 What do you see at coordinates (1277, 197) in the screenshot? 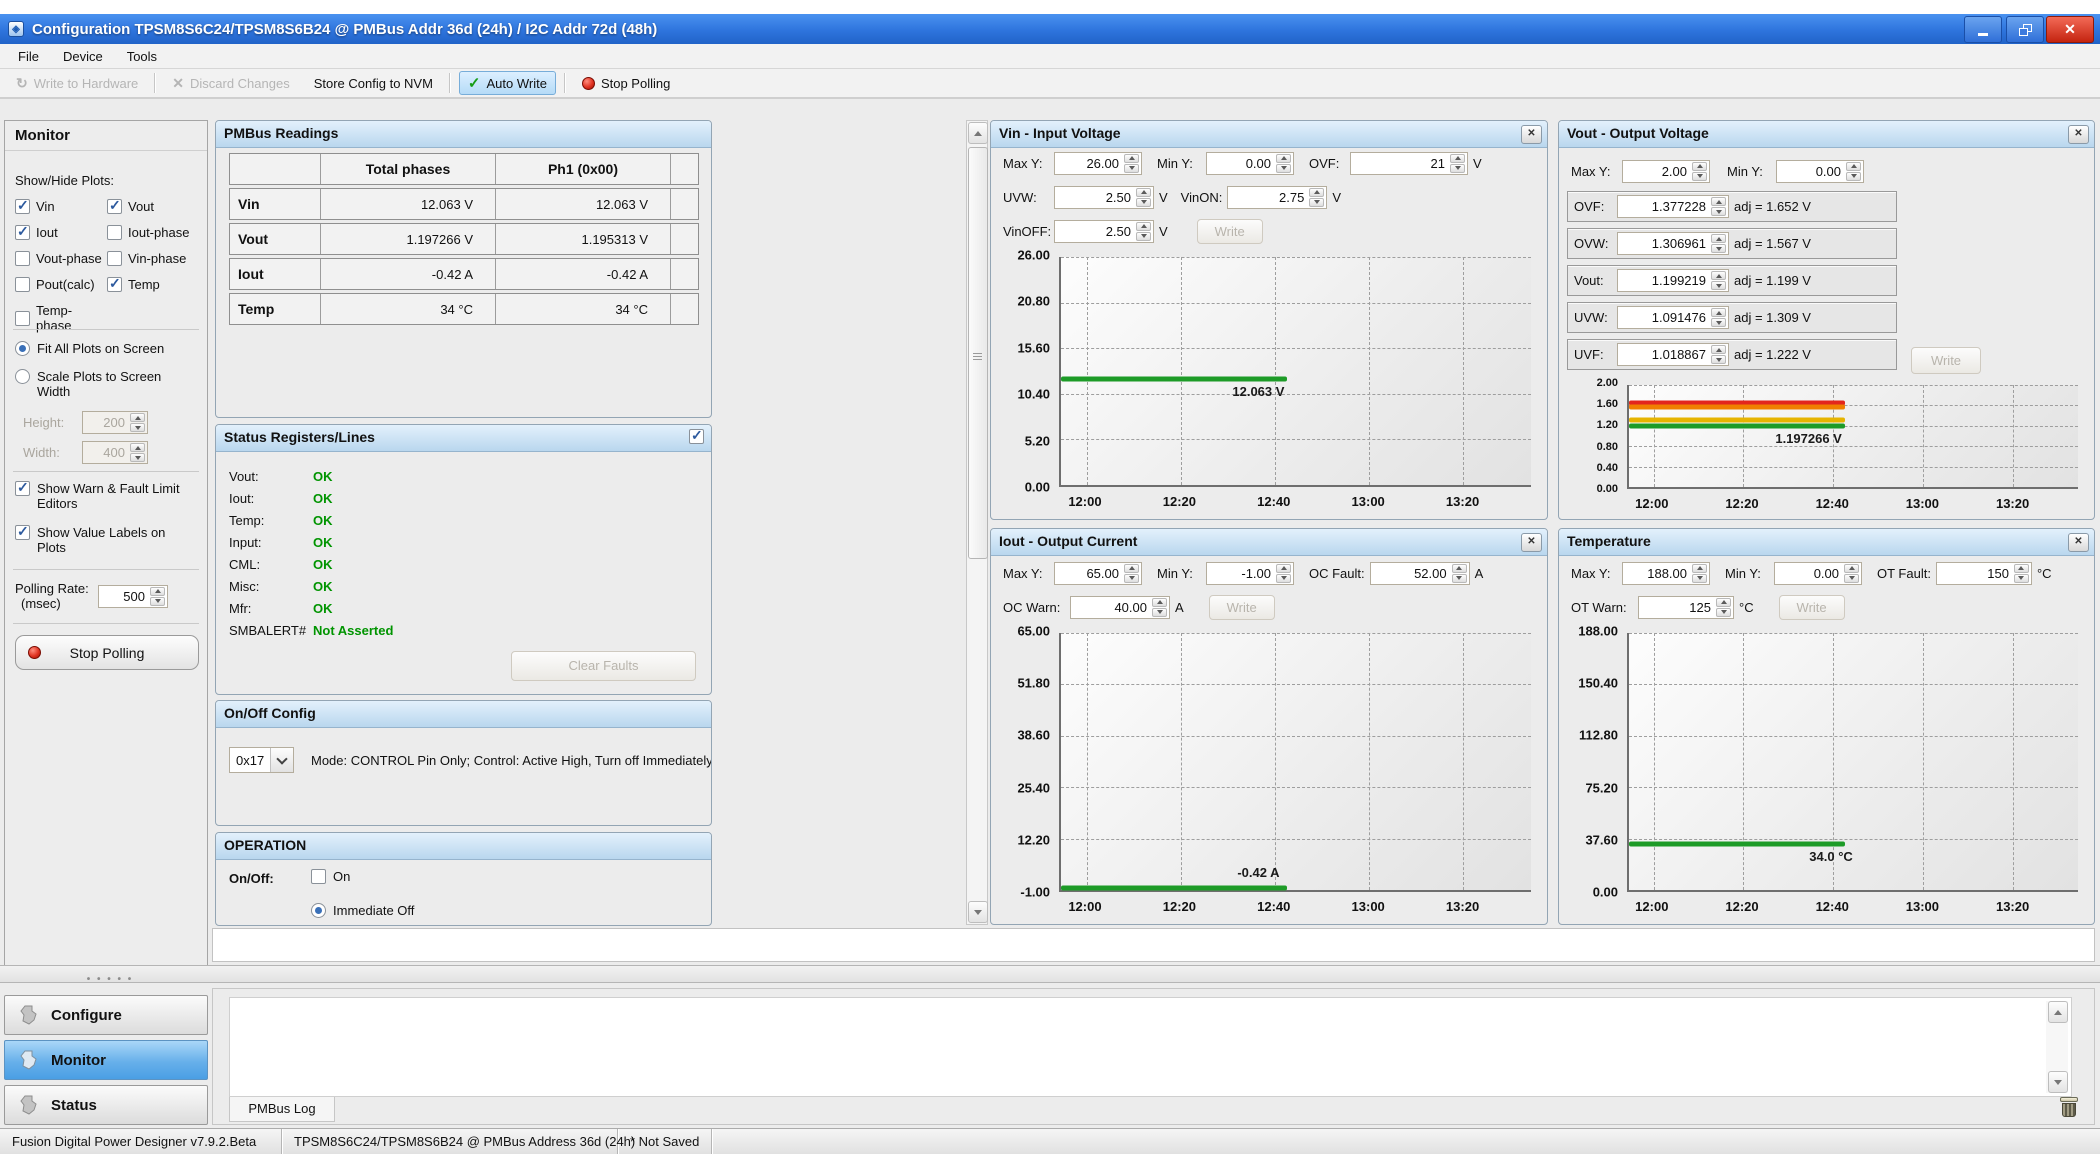
I see `vin-on-field: 2.75` at bounding box center [1277, 197].